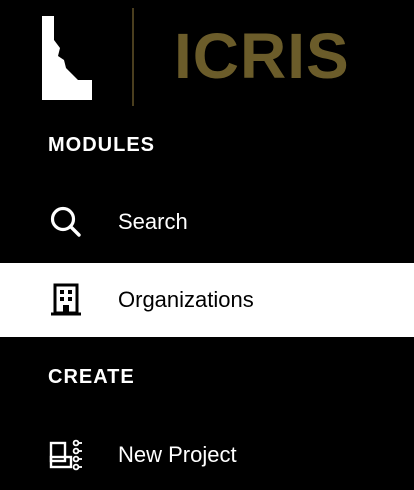  I want to click on idaho-state-icon, so click(67, 58).